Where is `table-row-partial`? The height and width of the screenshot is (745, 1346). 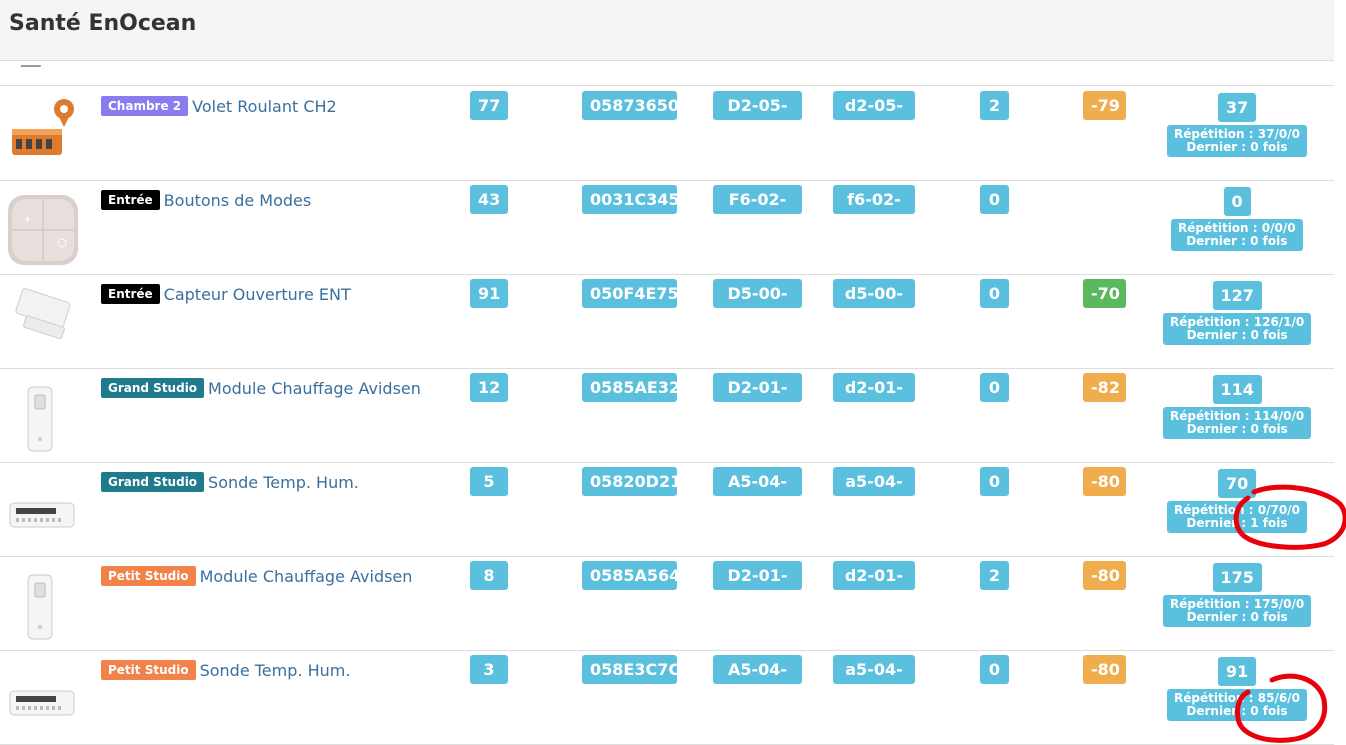 table-row-partial is located at coordinates (667, 73).